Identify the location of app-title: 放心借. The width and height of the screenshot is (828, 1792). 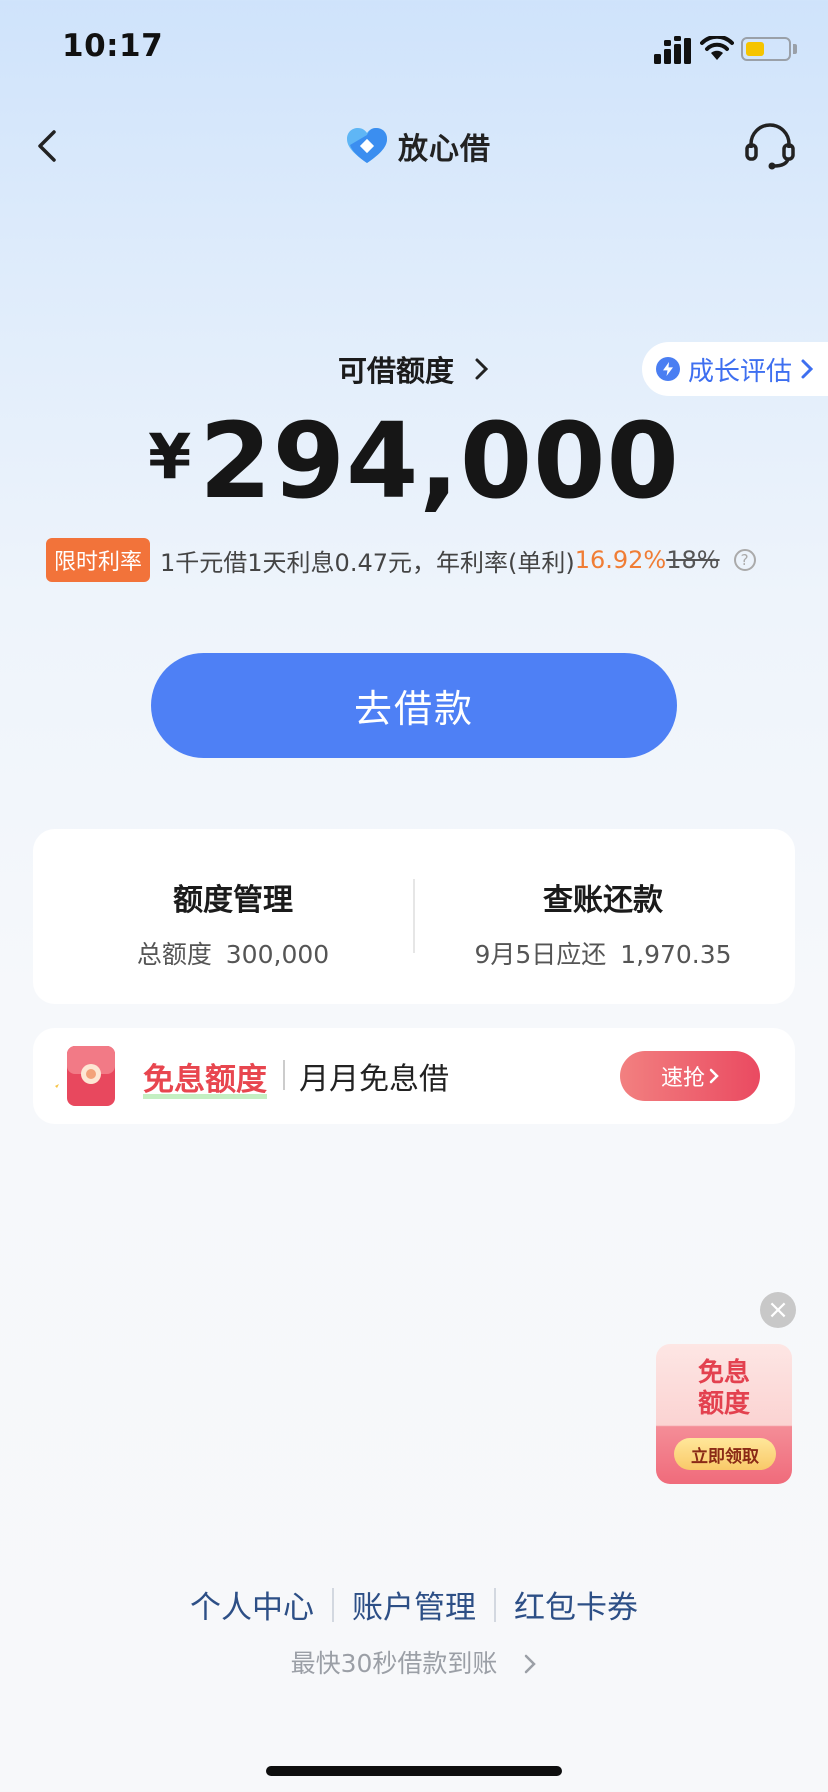
(444, 149).